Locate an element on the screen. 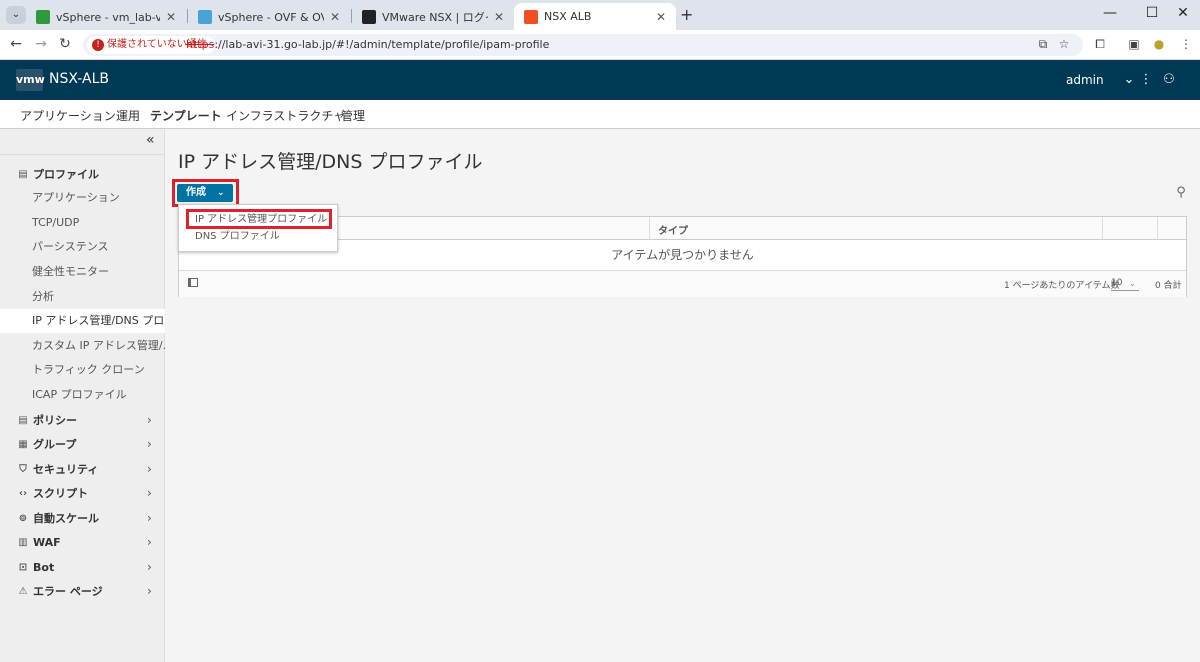  sidebar-item-traffic-clone: トラフィック クローン is located at coordinates (82, 370).